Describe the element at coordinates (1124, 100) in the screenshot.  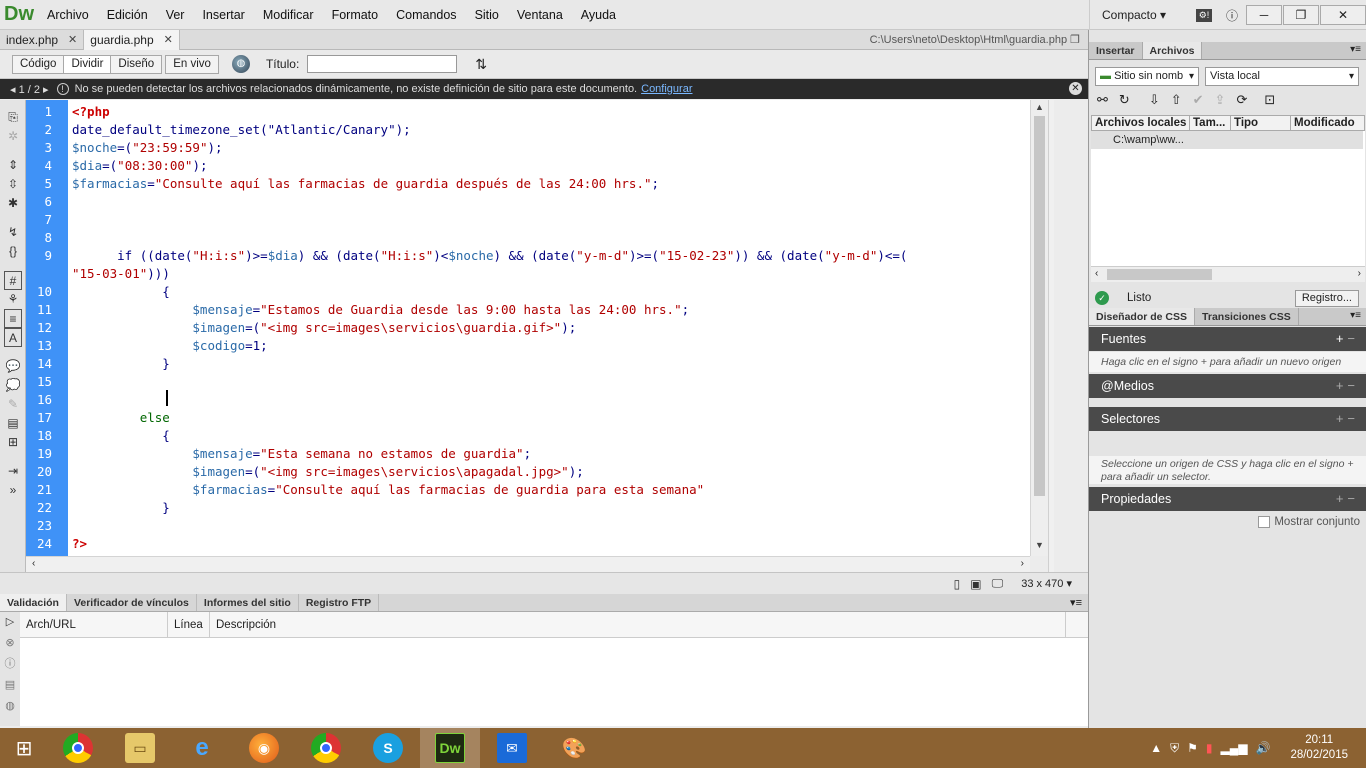
I see `refresh-icon: ↻` at that location.